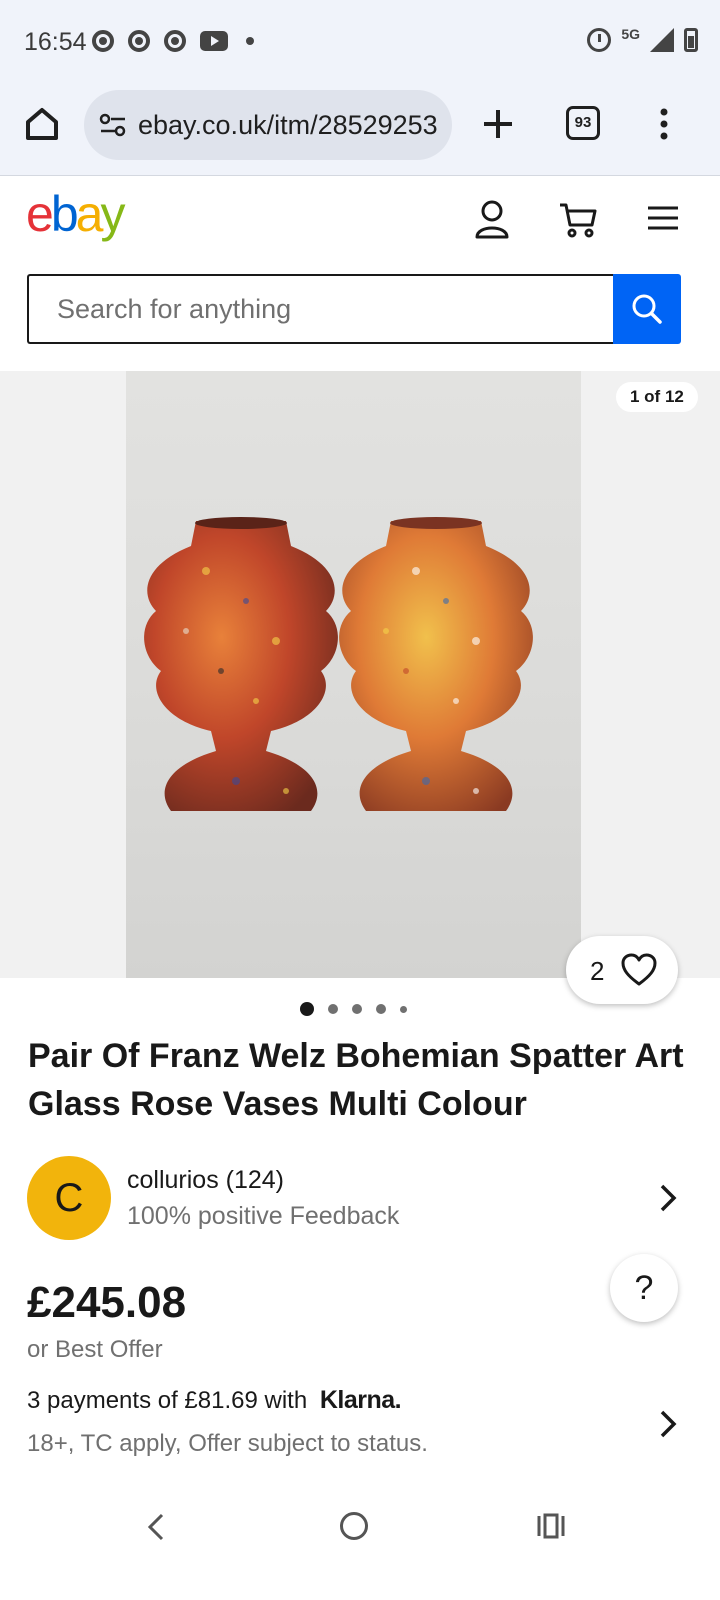 The height and width of the screenshot is (1600, 720). I want to click on menu-button, so click(663, 218).